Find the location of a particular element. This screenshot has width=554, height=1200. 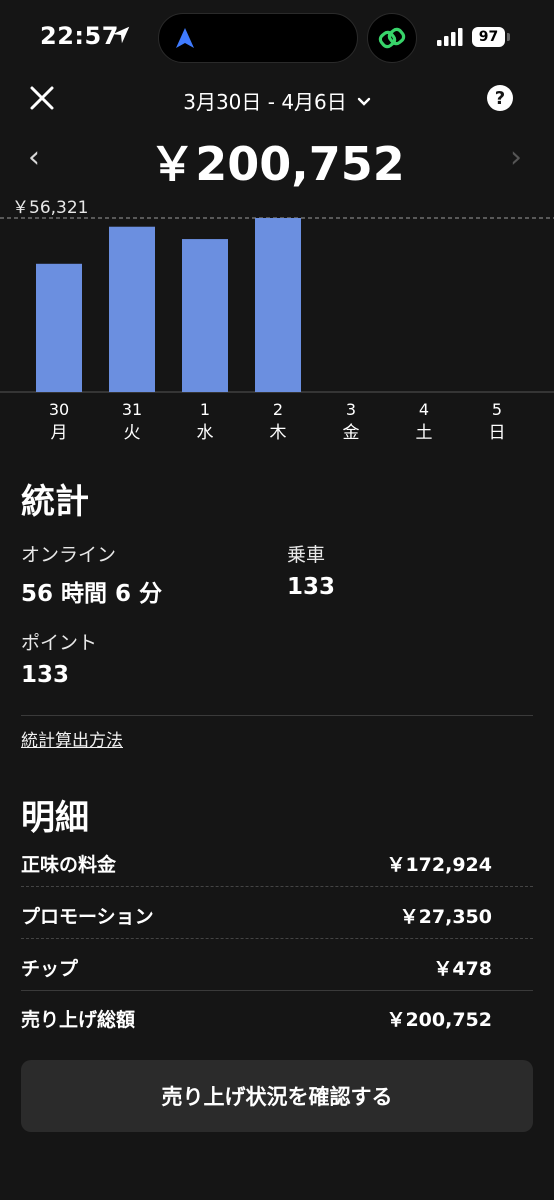

chart-day-label: 31 is located at coordinates (132, 409).